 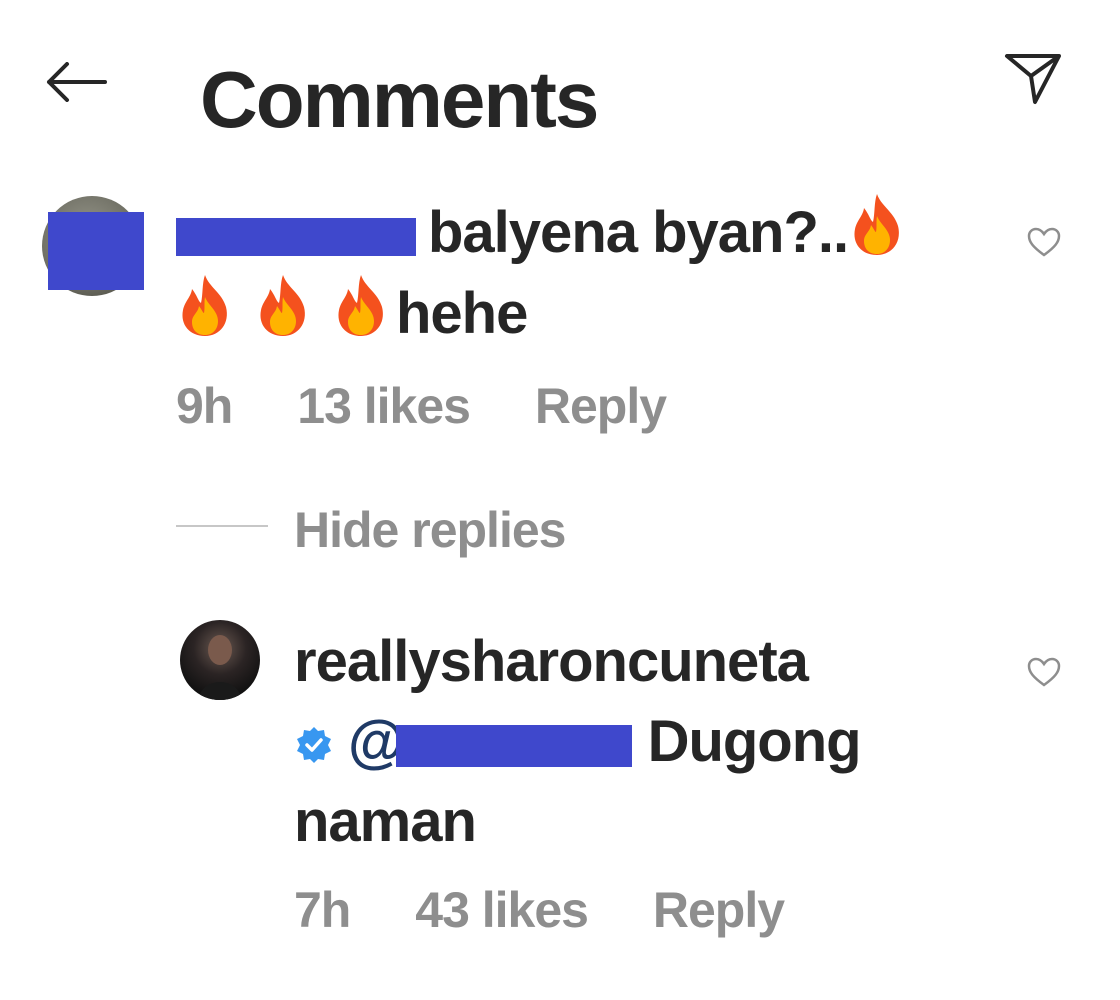 I want to click on comment-line-1: balyena byan?.., so click(x=586, y=232).